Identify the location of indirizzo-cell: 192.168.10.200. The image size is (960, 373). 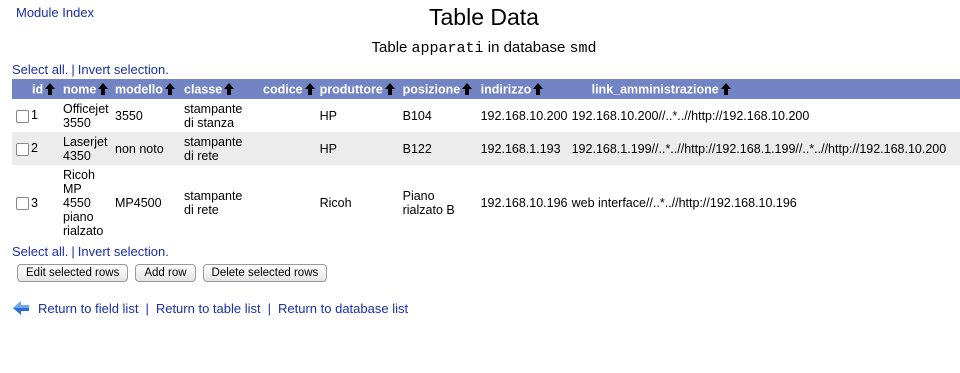
(524, 115).